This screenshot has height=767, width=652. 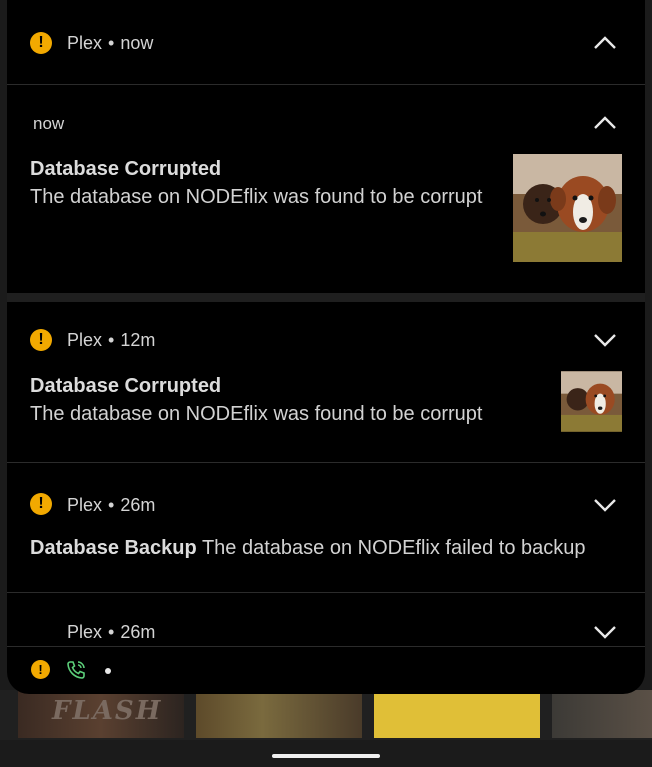 I want to click on media-thumbnail: FLASH, so click(x=101, y=714).